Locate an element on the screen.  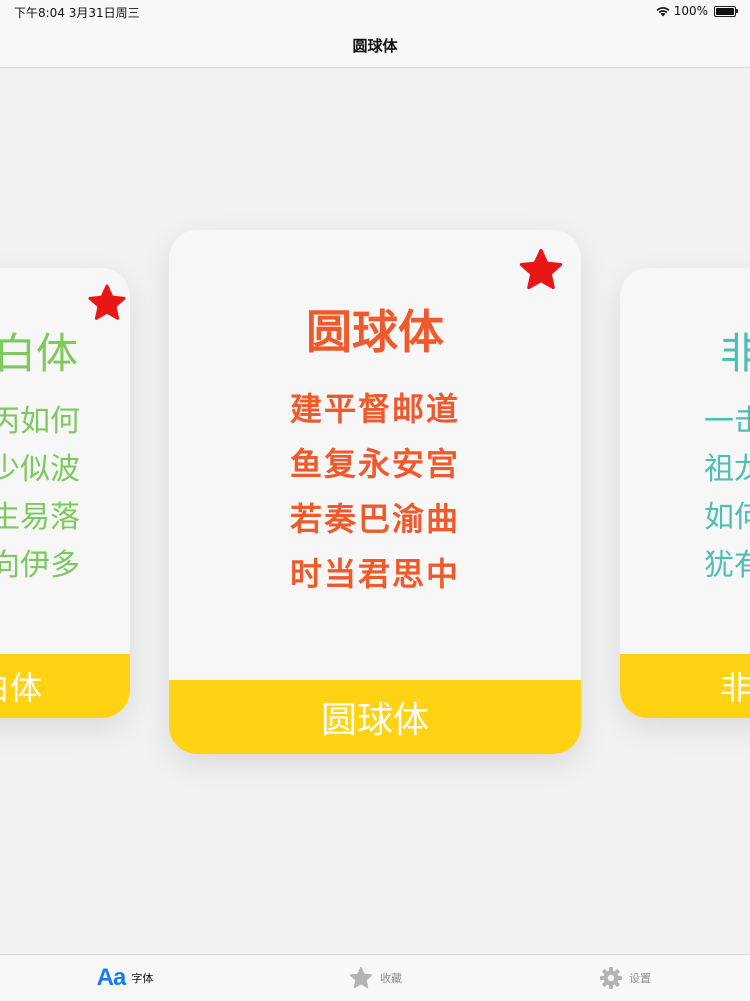
tab-favorites: 收藏 is located at coordinates (375, 978).